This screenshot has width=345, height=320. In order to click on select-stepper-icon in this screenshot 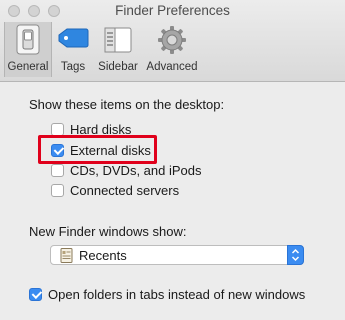, I will do `click(295, 255)`.